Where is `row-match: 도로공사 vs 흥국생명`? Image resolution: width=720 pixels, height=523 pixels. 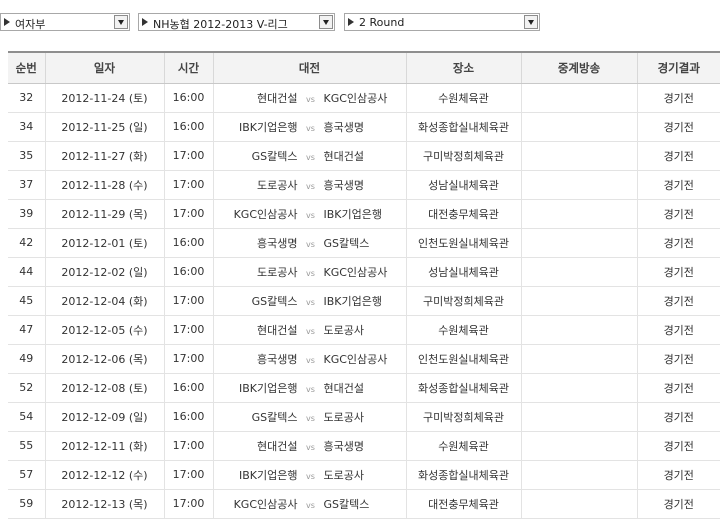 row-match: 도로공사 vs 흥국생명 is located at coordinates (309, 185).